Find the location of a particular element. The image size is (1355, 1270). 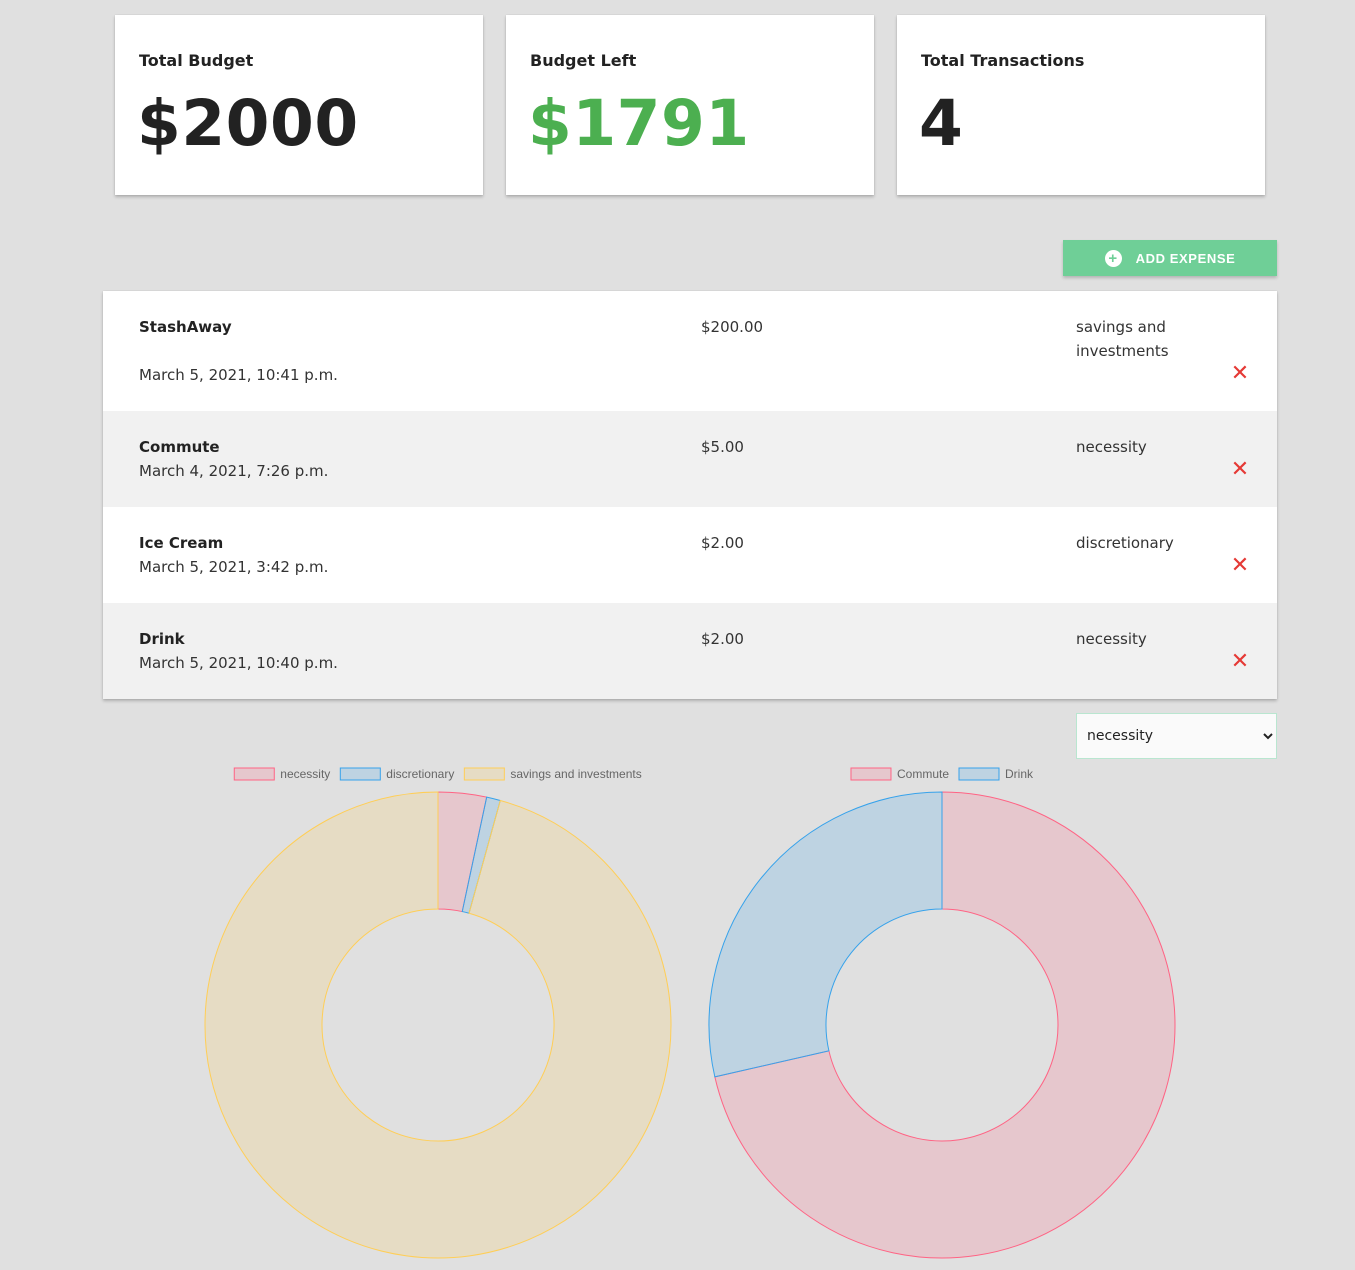

expense-name: StashAway is located at coordinates (185, 327).